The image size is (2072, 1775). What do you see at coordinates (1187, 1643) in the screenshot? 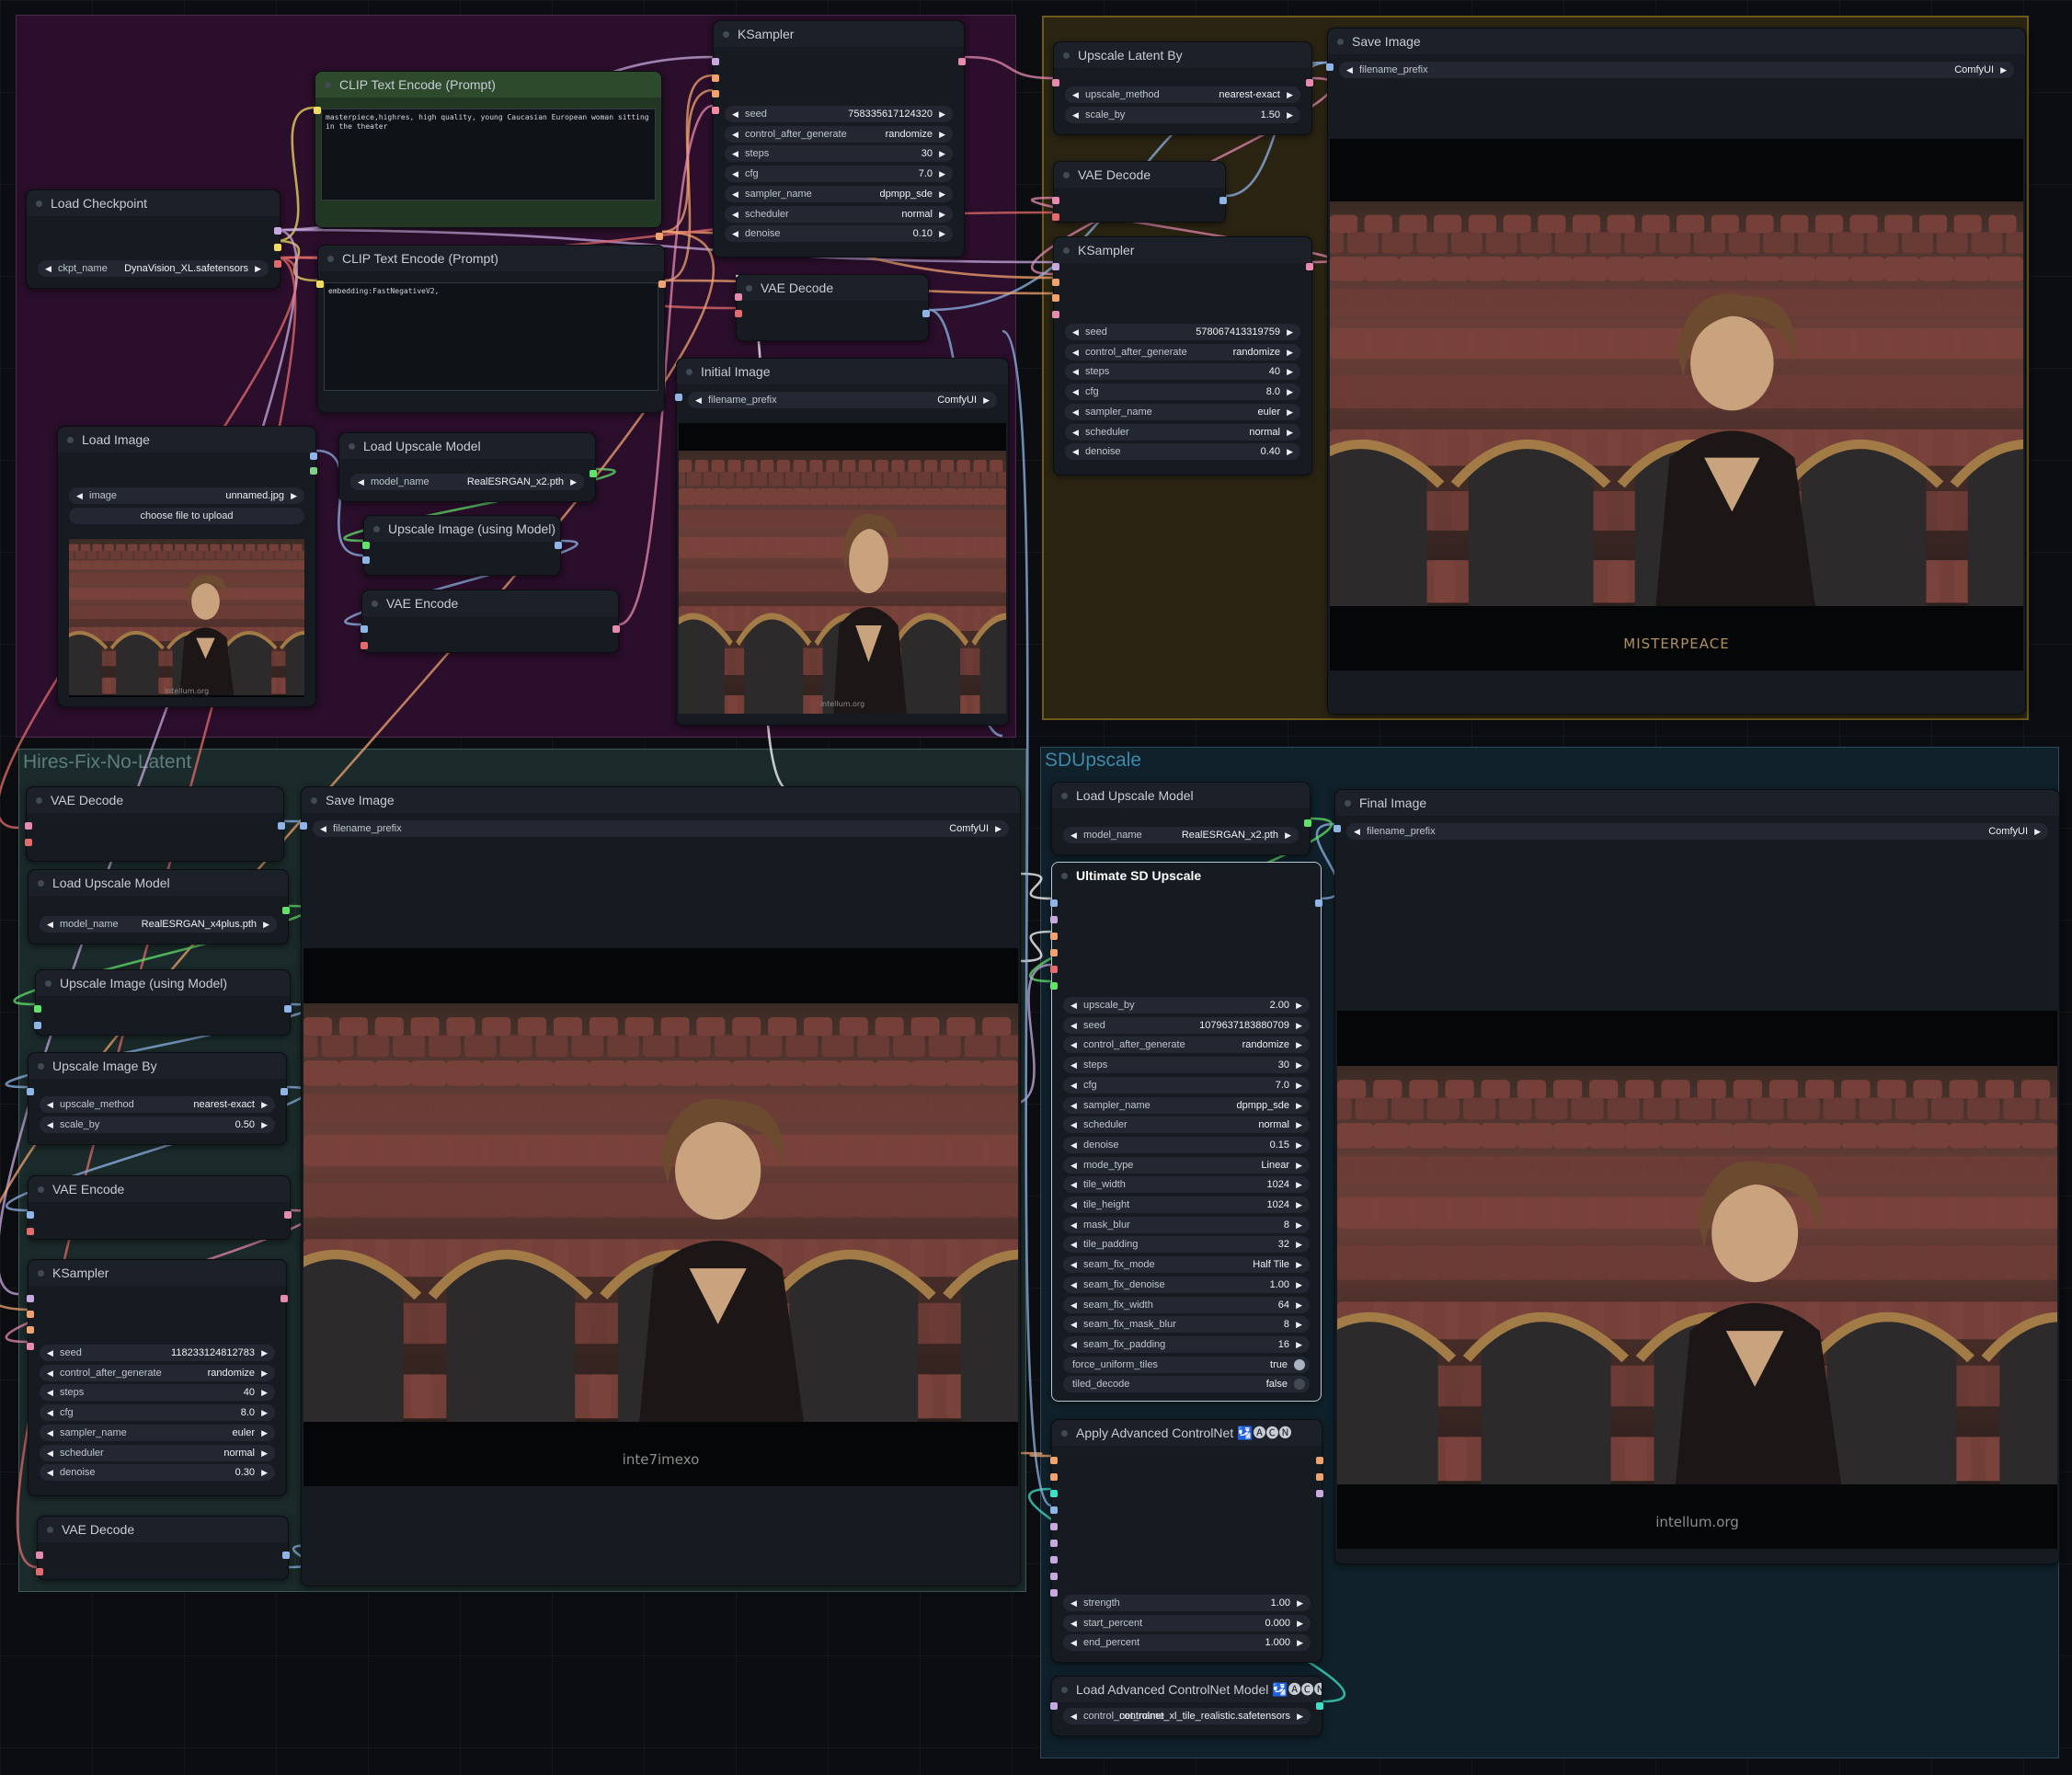
I see `widget-end-percent: ◀ end_percent 1.000 ▶` at bounding box center [1187, 1643].